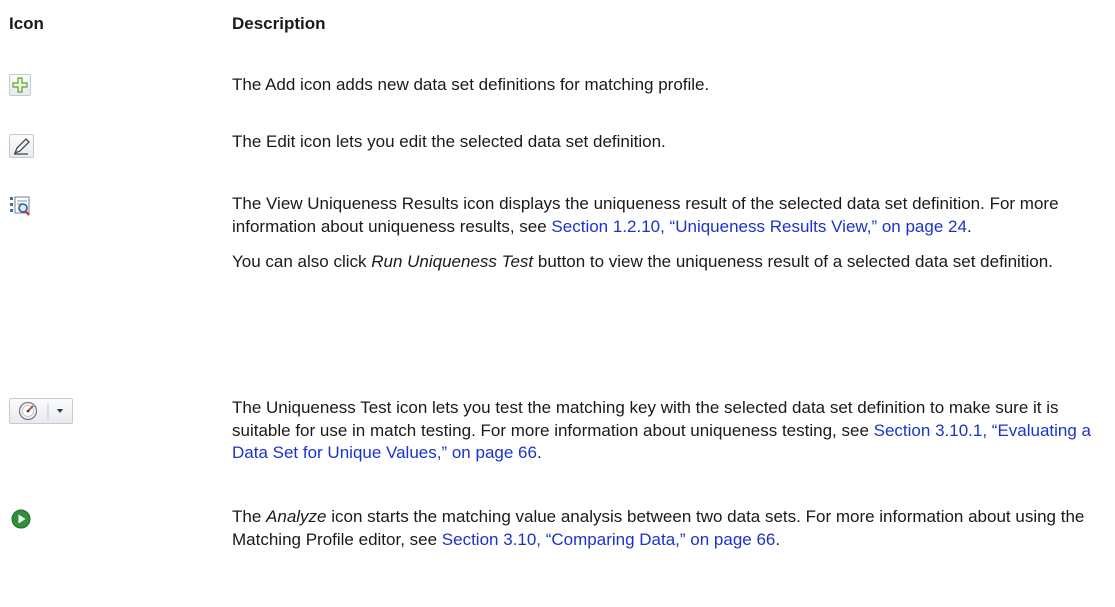 Image resolution: width=1115 pixels, height=607 pixels. I want to click on uniqueness-test-gauge-icon, so click(40, 411).